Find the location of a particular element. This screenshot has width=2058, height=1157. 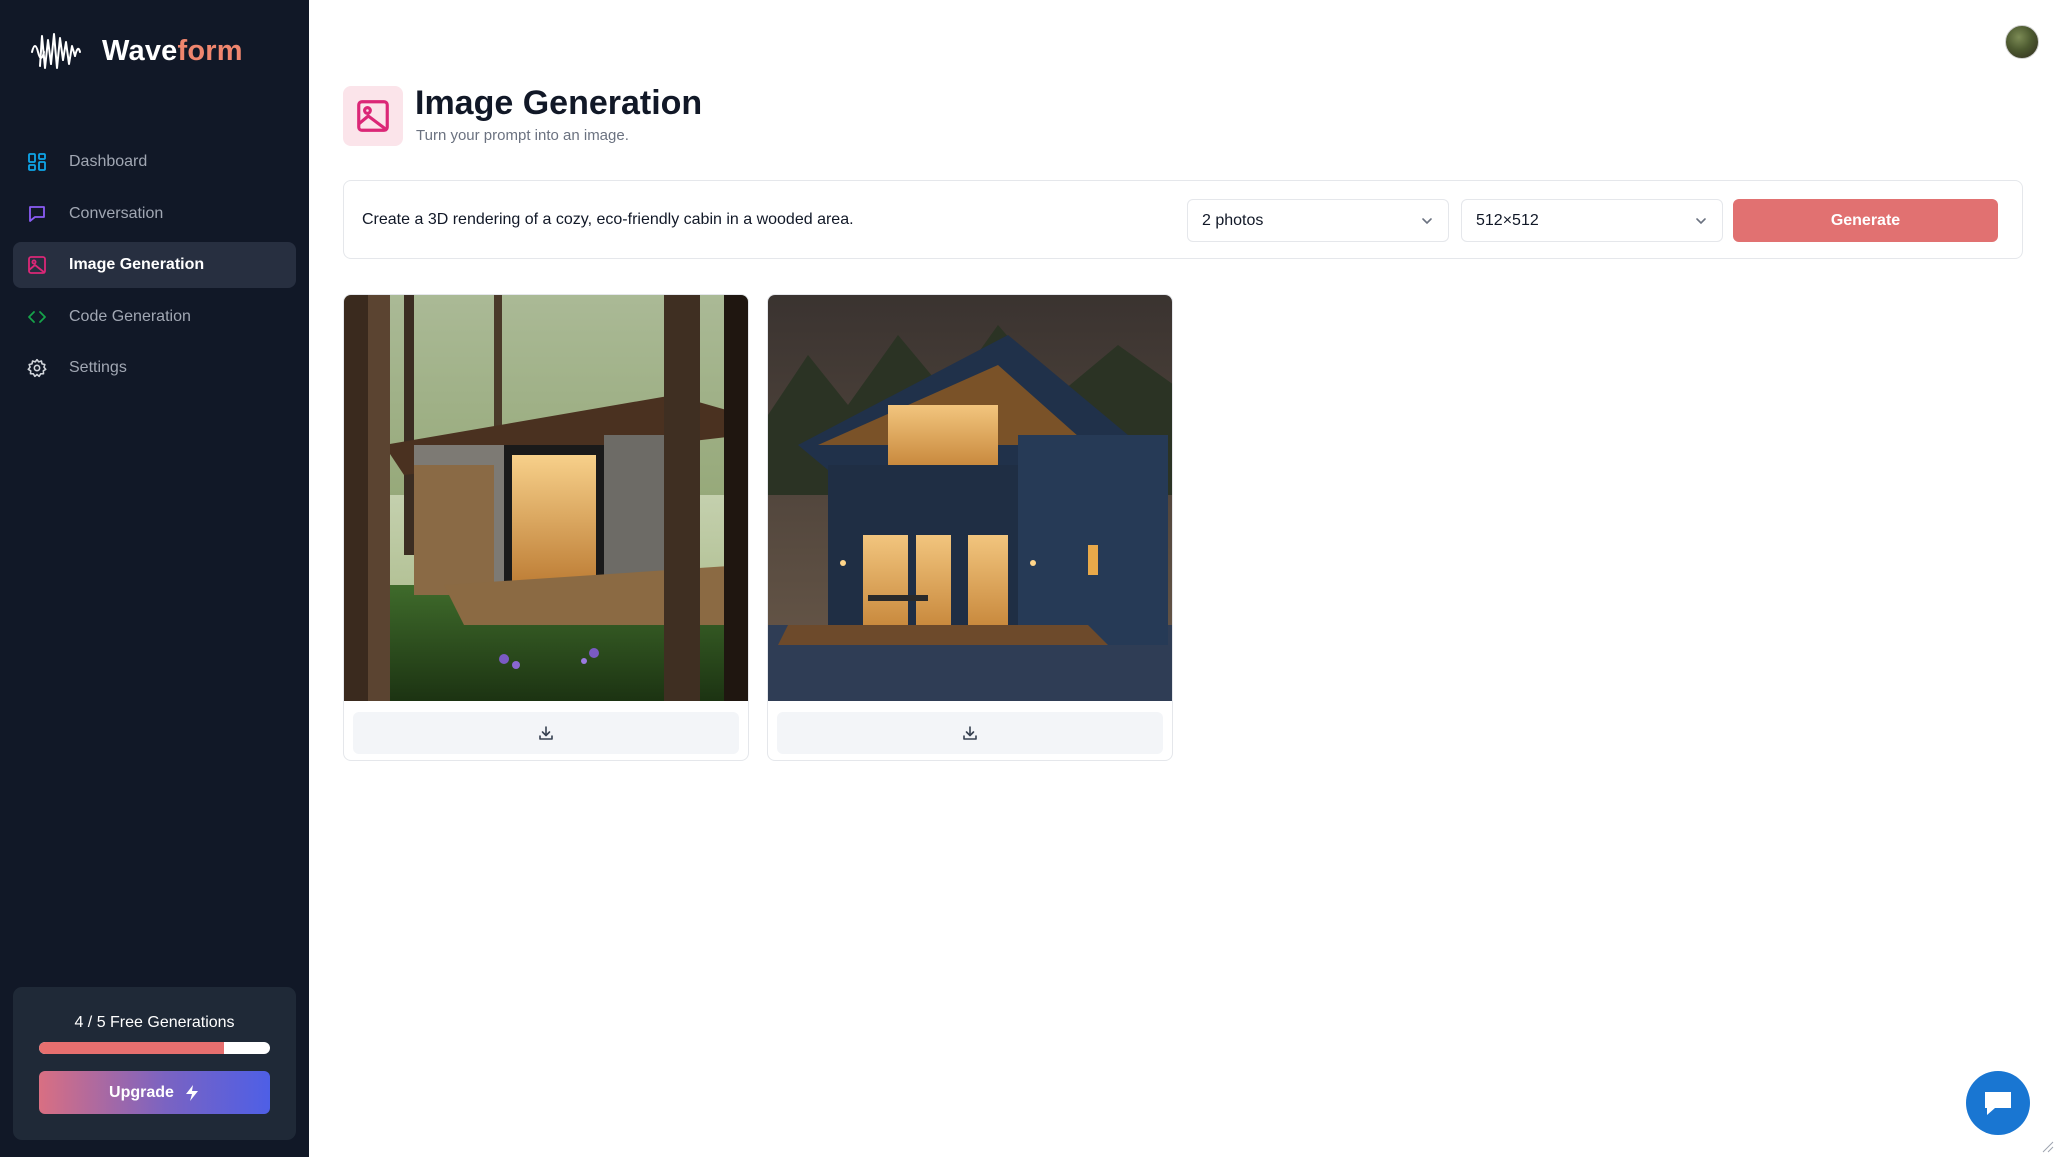

free-generations-progress-fill is located at coordinates (131, 1048).